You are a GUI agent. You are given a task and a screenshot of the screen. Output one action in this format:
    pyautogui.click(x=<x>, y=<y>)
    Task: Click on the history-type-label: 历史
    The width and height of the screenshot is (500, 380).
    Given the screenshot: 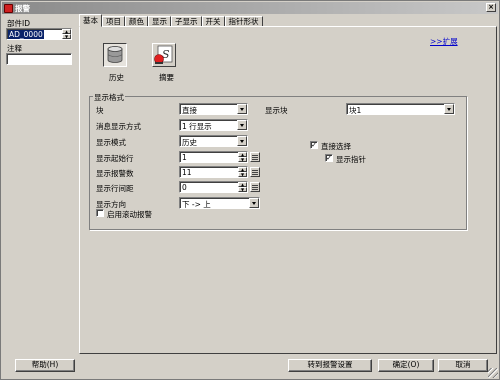 What is the action you would take?
    pyautogui.click(x=116, y=77)
    